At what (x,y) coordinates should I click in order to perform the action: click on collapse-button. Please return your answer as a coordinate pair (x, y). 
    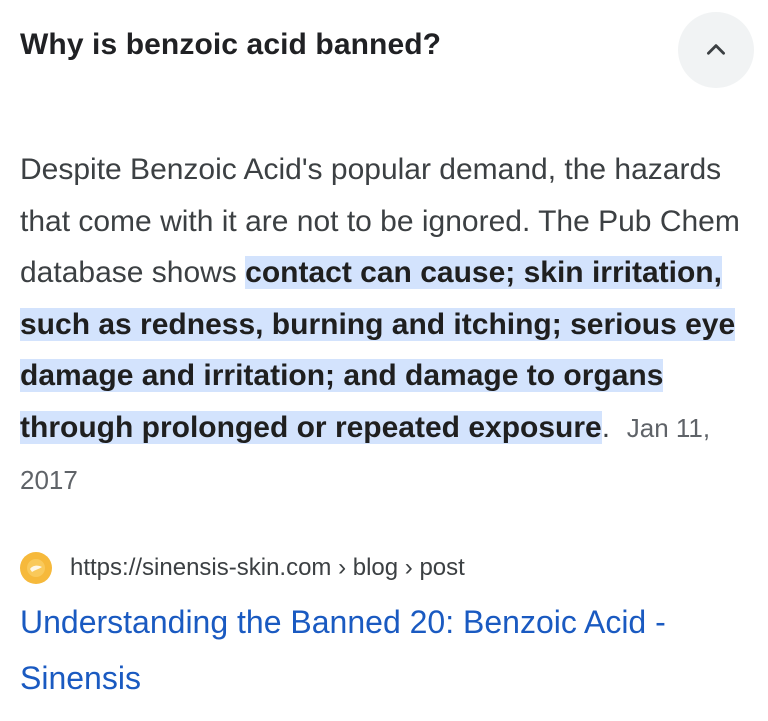
    Looking at the image, I should click on (716, 50).